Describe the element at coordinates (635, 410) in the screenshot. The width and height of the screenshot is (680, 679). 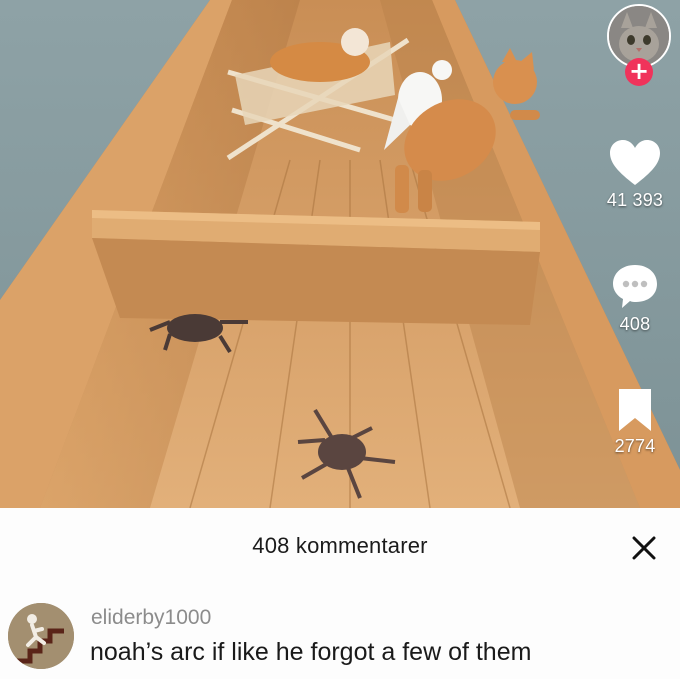
I see `bookmark-icon` at that location.